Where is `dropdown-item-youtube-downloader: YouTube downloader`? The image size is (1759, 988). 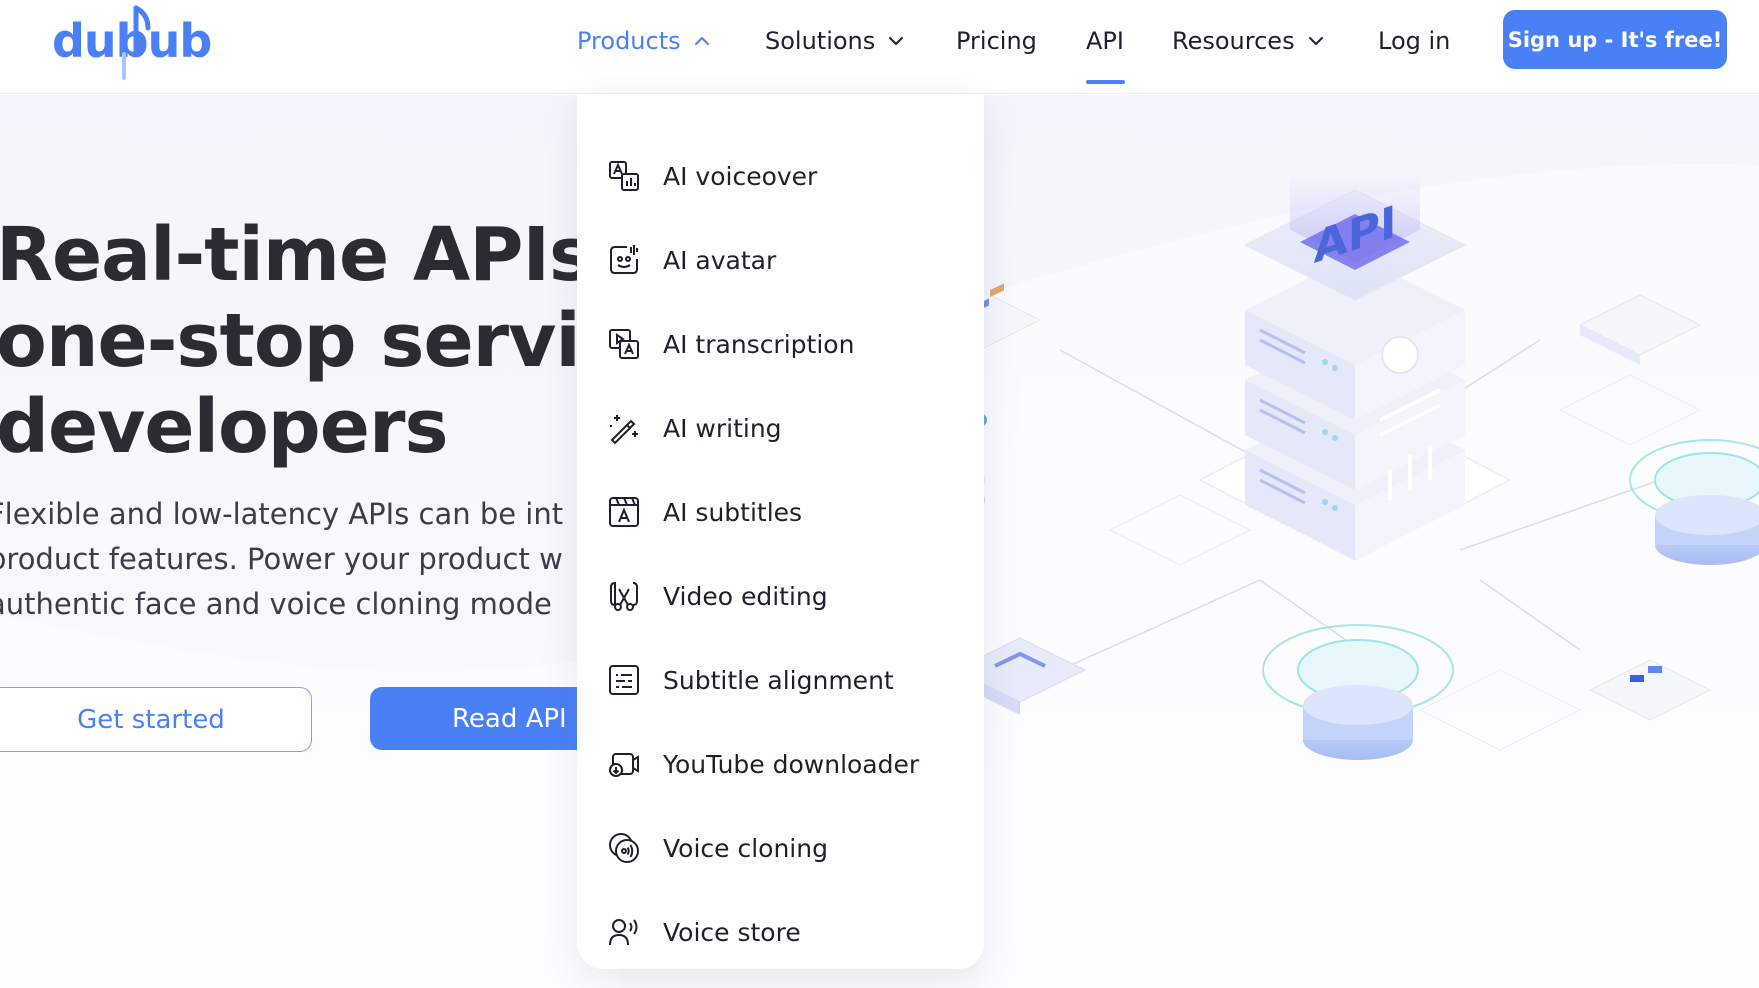
dropdown-item-youtube-downloader: YouTube downloader is located at coordinates (787, 764).